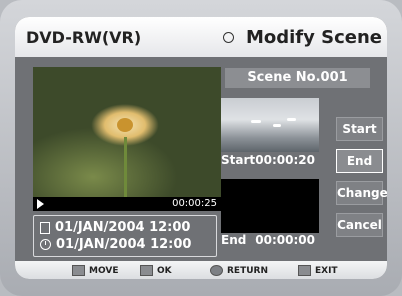  What do you see at coordinates (313, 37) in the screenshot?
I see `screen-title-text: Modify Scene` at bounding box center [313, 37].